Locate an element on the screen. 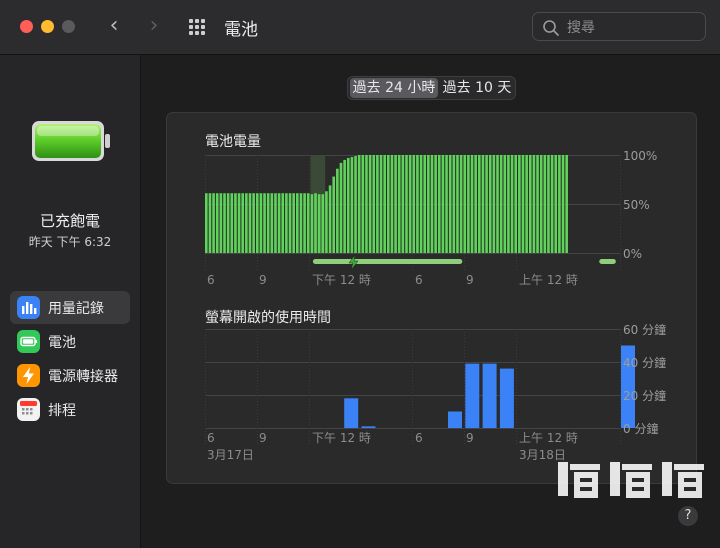  show-all-grid-icon is located at coordinates (198, 27).